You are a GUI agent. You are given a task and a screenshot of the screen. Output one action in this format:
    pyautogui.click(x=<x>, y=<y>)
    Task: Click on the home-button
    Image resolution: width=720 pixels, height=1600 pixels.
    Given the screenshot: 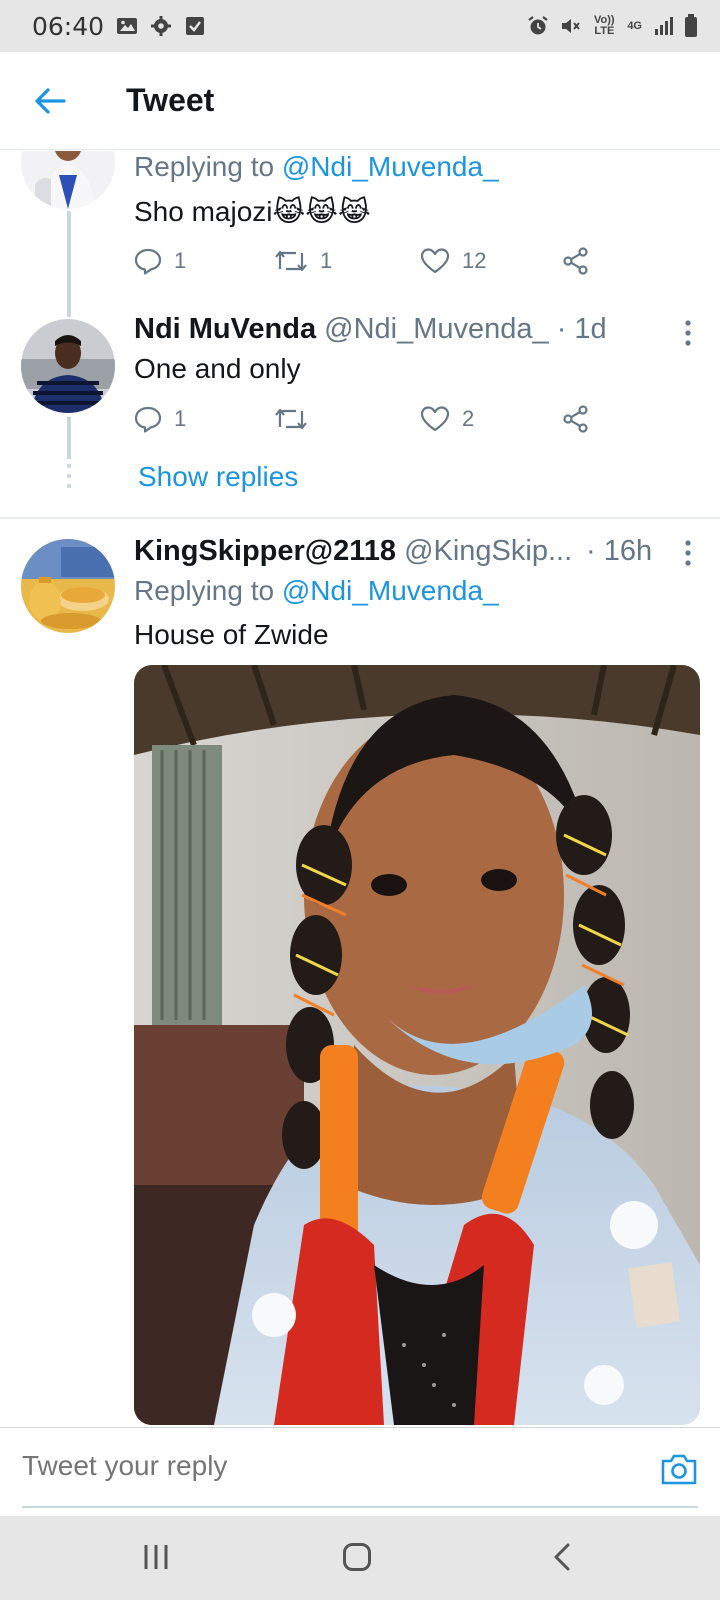 What is the action you would take?
    pyautogui.click(x=357, y=1559)
    